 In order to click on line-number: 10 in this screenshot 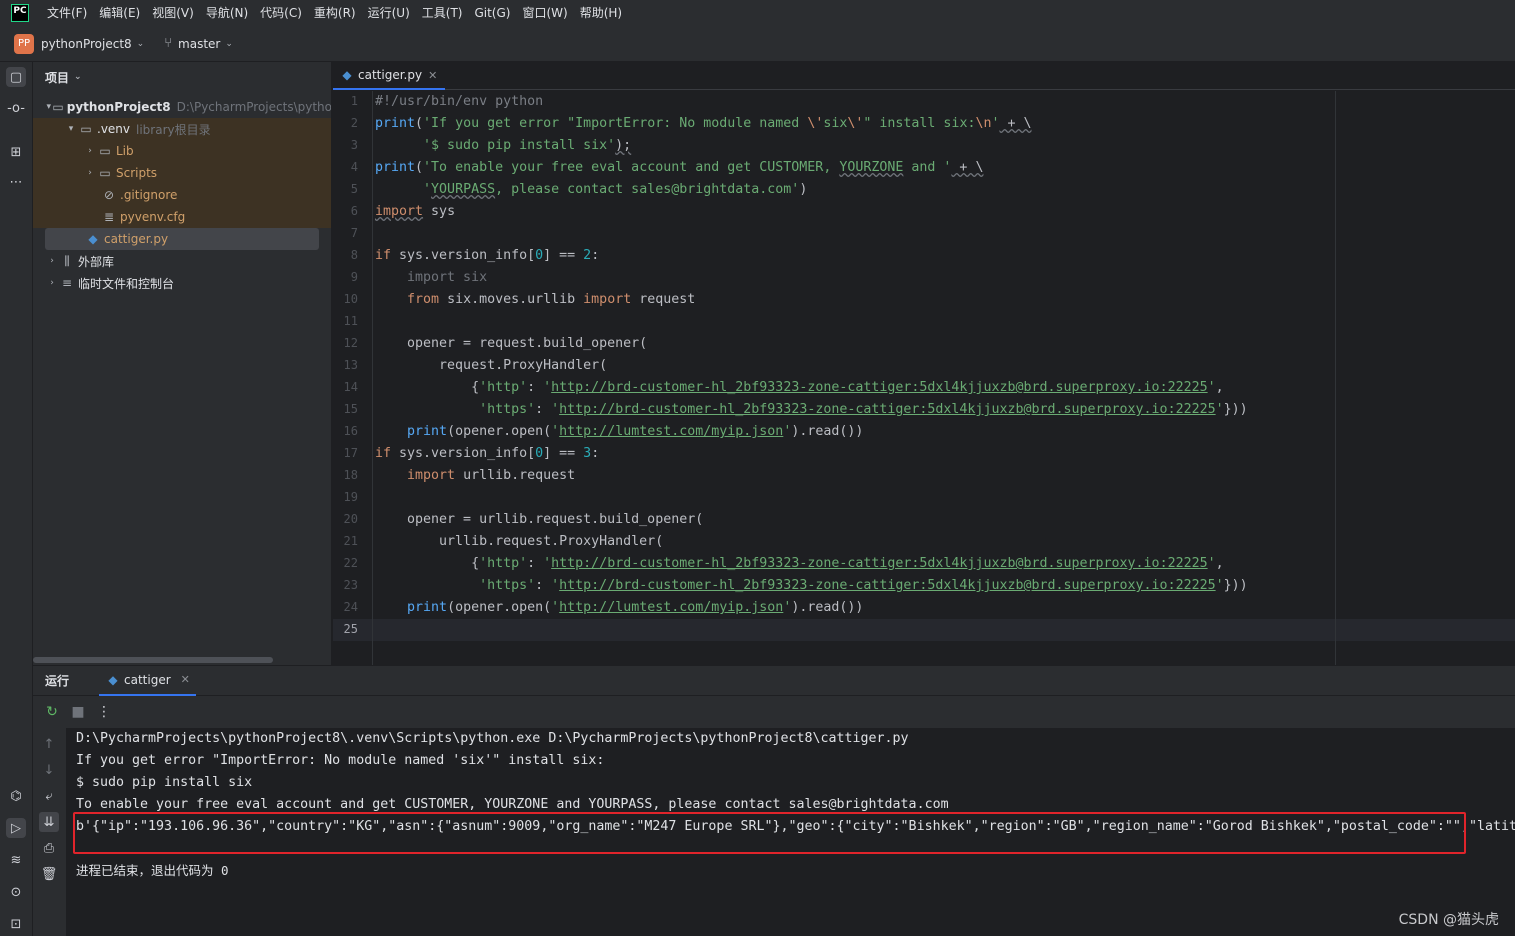, I will do `click(350, 299)`.